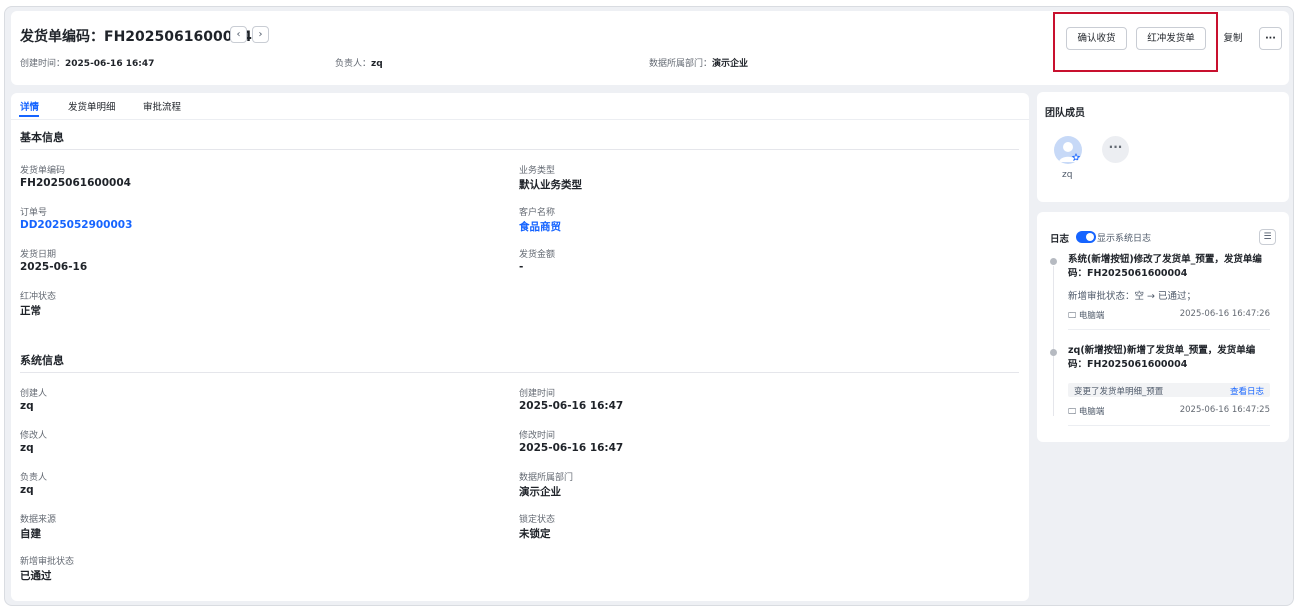 This screenshot has height=612, width=1298. I want to click on field-value-business-type: 默认业务类型, so click(550, 185).